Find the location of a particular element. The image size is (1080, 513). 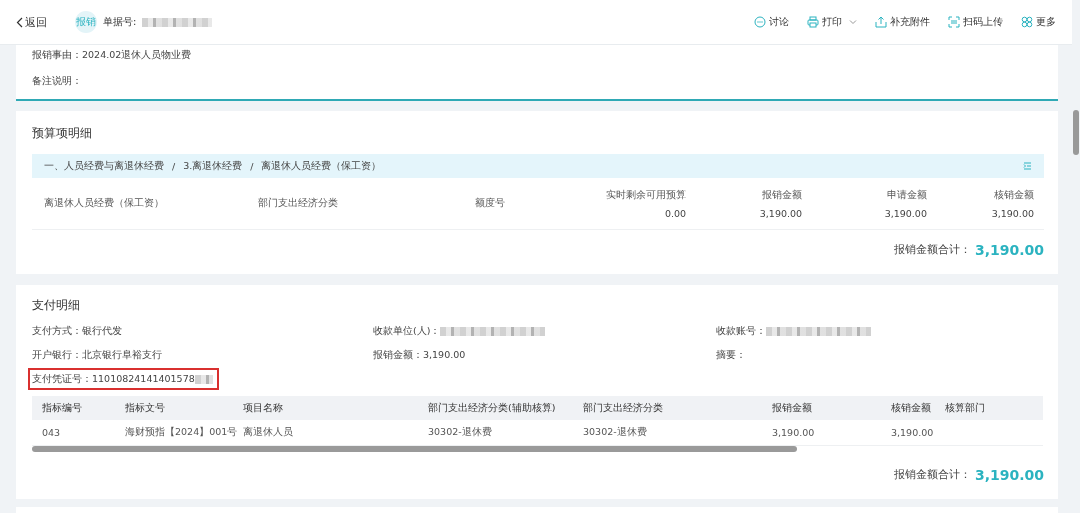

column-header: 指标编号 is located at coordinates (73, 408).